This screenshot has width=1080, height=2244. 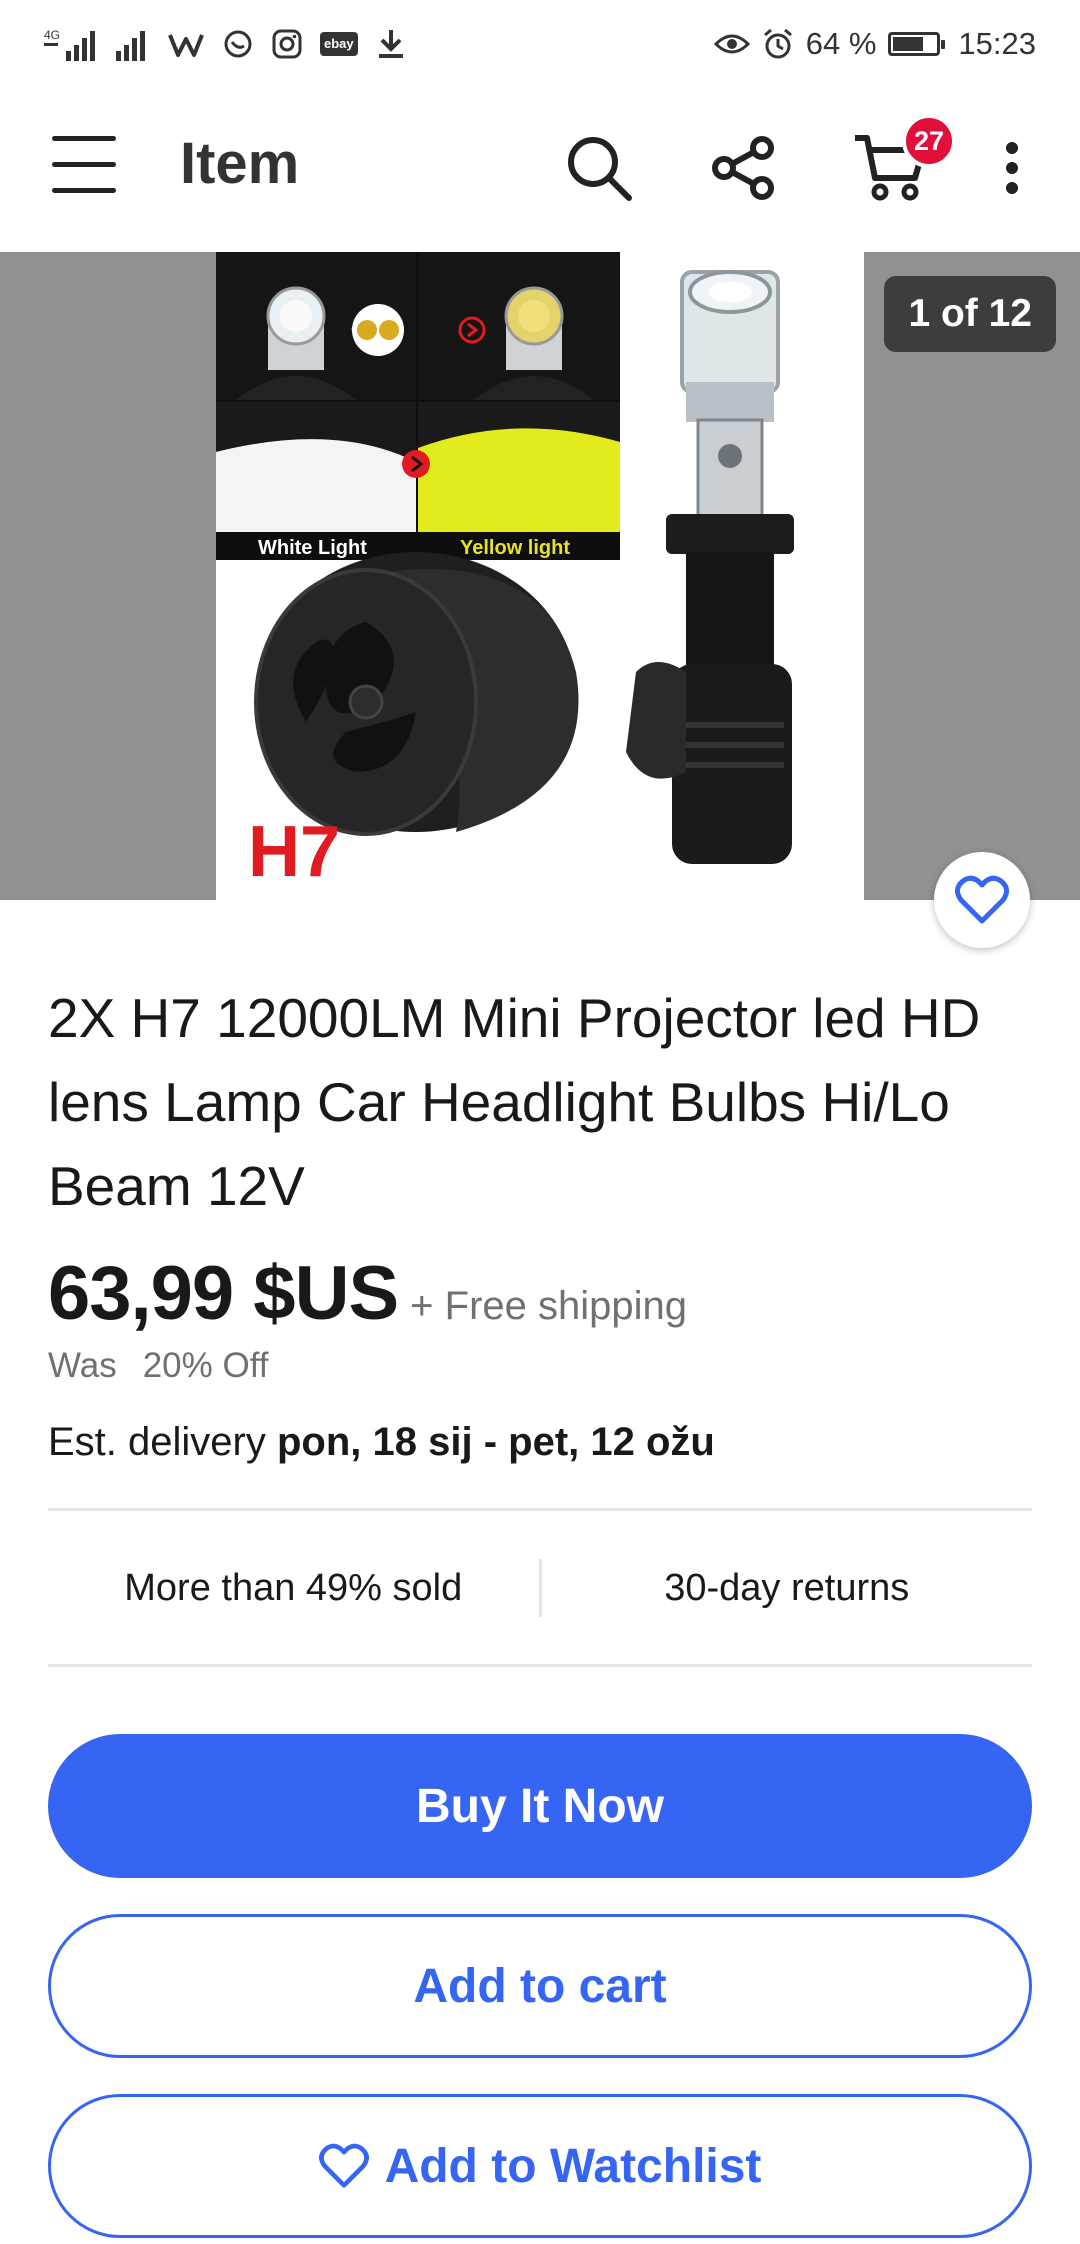 What do you see at coordinates (240, 163) in the screenshot?
I see `page-title: Item` at bounding box center [240, 163].